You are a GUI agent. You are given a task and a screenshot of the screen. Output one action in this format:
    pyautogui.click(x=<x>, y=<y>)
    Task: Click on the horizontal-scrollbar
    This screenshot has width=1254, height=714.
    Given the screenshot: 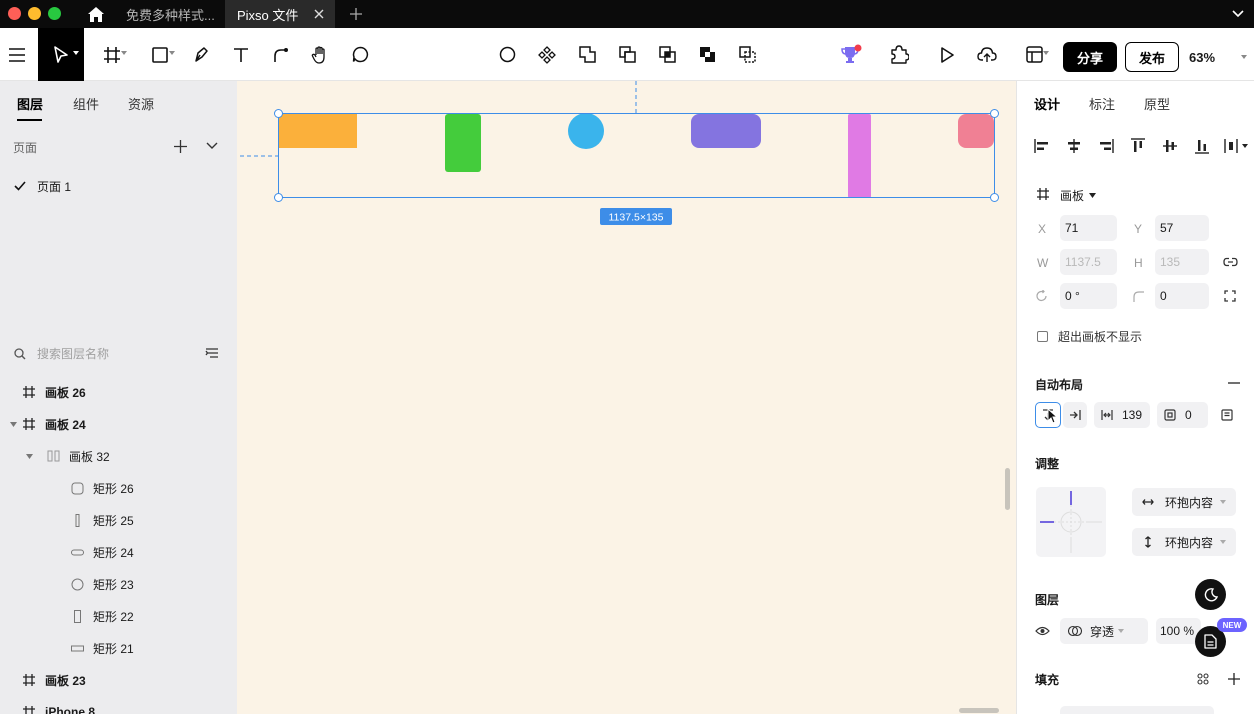 What is the action you would take?
    pyautogui.click(x=979, y=710)
    